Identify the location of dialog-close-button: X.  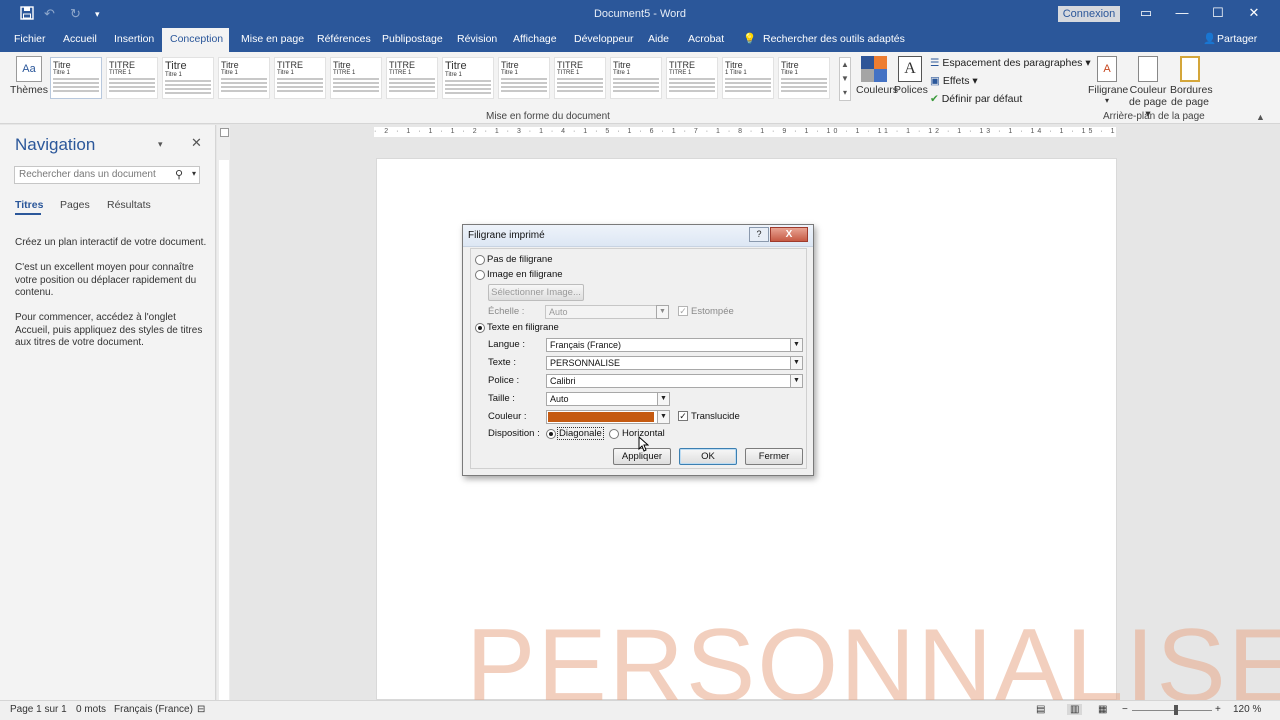
(789, 234).